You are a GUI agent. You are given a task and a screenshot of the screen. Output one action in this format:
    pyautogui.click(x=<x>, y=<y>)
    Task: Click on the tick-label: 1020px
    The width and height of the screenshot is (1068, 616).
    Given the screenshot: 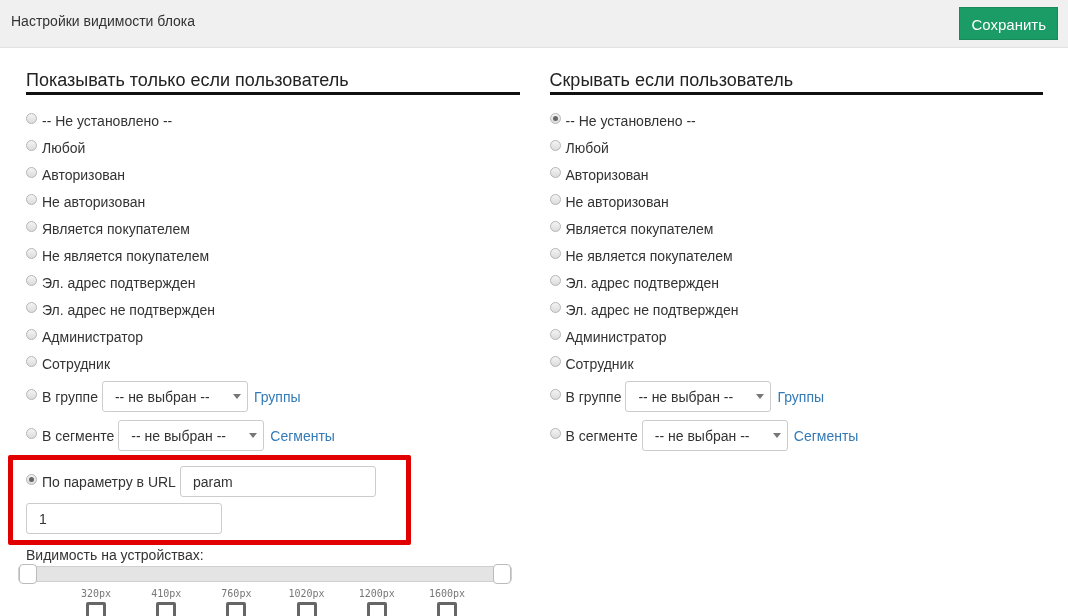 What is the action you would take?
    pyautogui.click(x=306, y=593)
    